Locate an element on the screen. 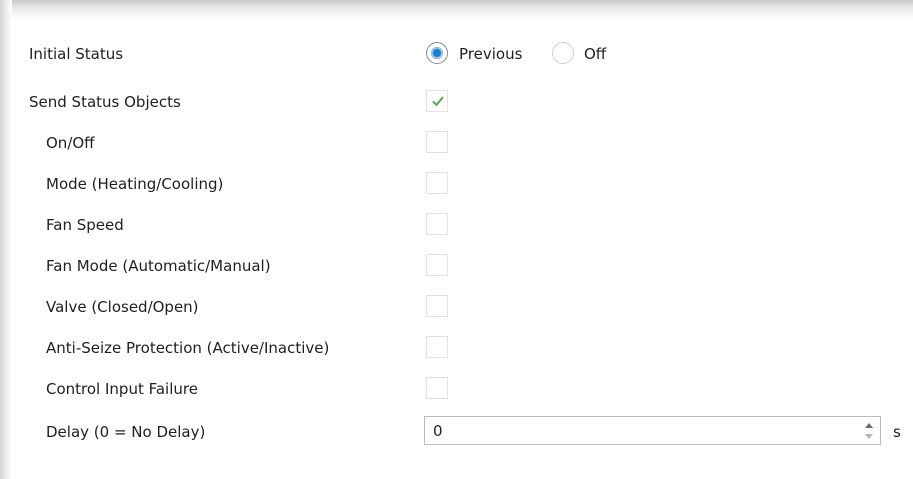 The height and width of the screenshot is (479, 913). fan-speed-row: Fan Speed is located at coordinates (456, 225).